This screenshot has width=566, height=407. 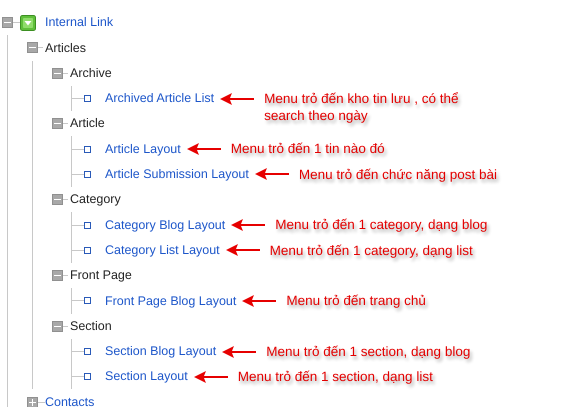 What do you see at coordinates (397, 174) in the screenshot?
I see `annotation-note: Menu trỏ đến chức năng post bài` at bounding box center [397, 174].